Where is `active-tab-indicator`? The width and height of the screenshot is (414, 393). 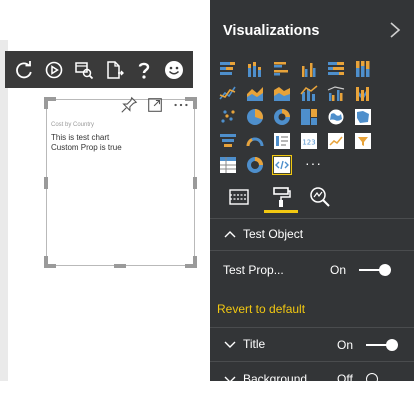 active-tab-indicator is located at coordinates (281, 211).